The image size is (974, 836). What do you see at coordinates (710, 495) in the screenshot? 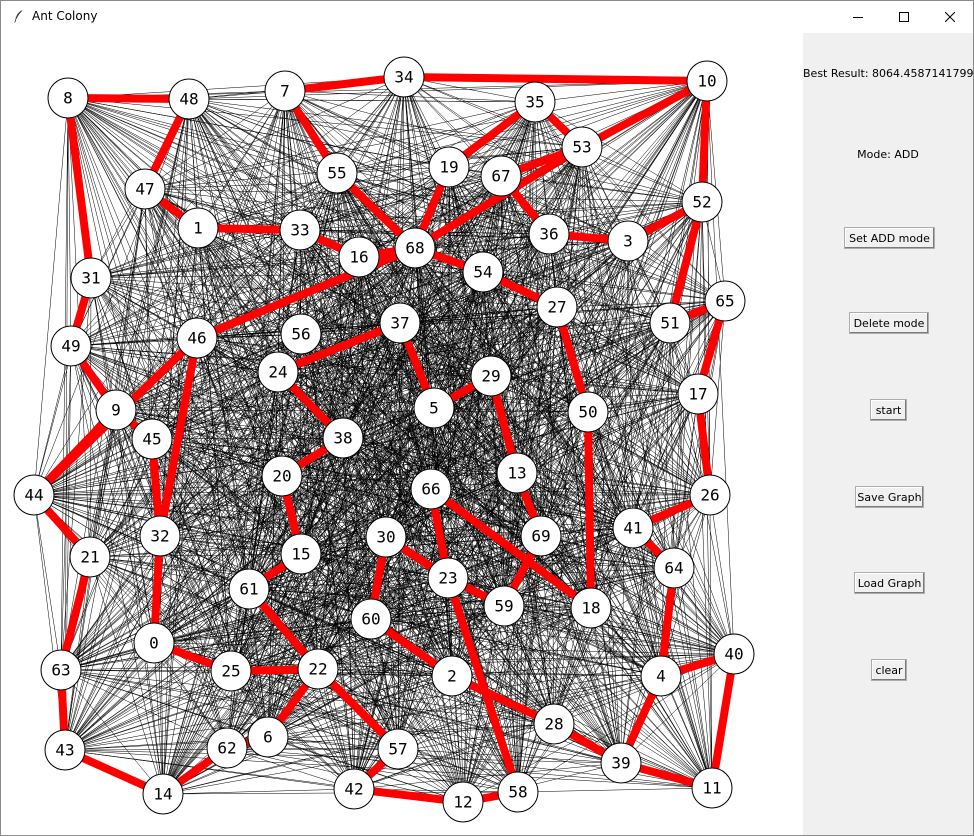
I see `graph-node: 26` at bounding box center [710, 495].